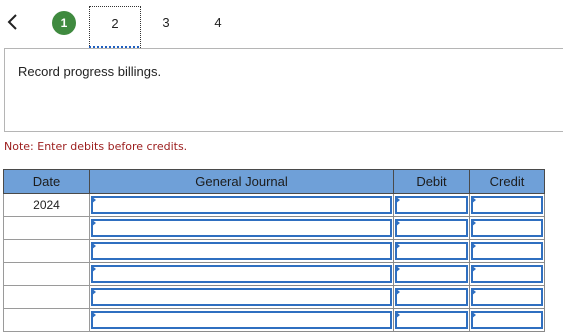 The image size is (563, 336). What do you see at coordinates (90, 71) in the screenshot?
I see `instruction-text: Record progress billings.` at bounding box center [90, 71].